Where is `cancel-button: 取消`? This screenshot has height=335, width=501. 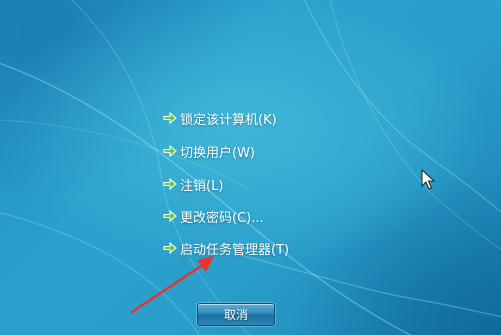
cancel-button: 取消 is located at coordinates (236, 314).